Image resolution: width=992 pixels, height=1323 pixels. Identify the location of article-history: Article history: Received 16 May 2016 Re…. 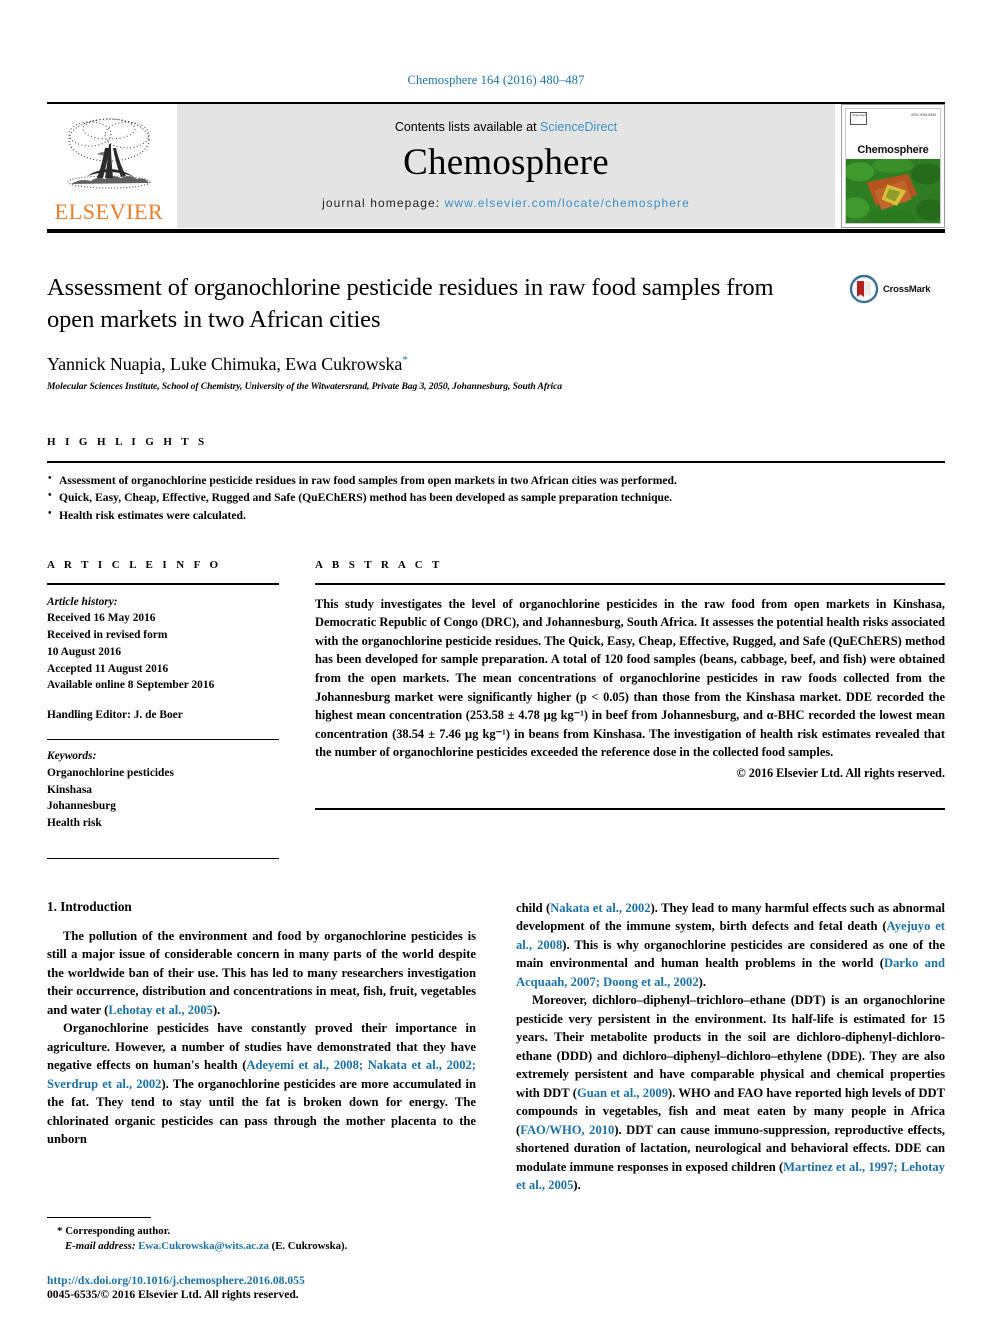
(163, 640).